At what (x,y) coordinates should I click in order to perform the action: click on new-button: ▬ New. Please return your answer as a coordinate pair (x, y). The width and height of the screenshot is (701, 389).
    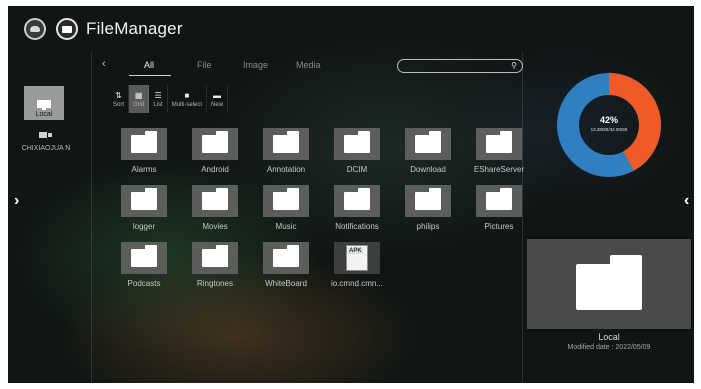
    Looking at the image, I should click on (218, 99).